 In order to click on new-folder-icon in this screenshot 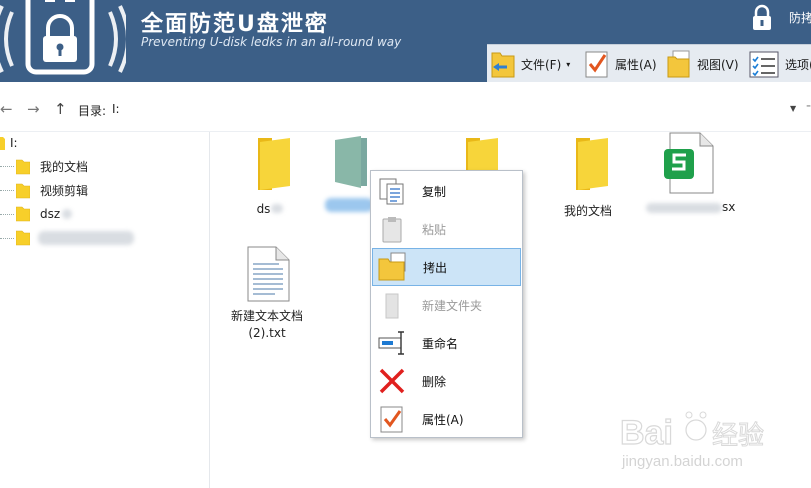, I will do `click(392, 306)`.